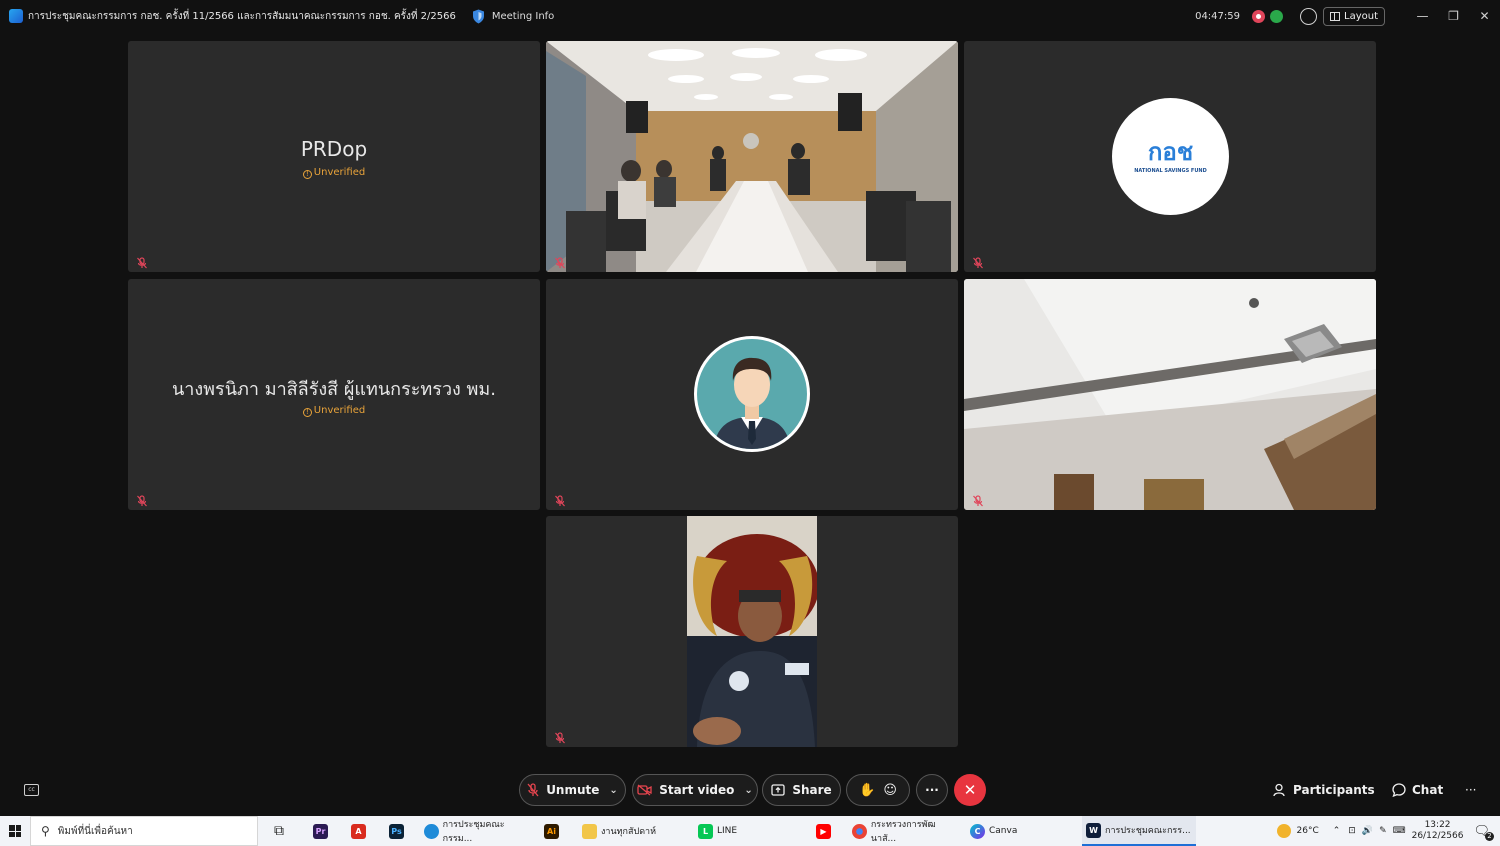 The image size is (1500, 846). I want to click on video-tile-mobile, so click(752, 631).